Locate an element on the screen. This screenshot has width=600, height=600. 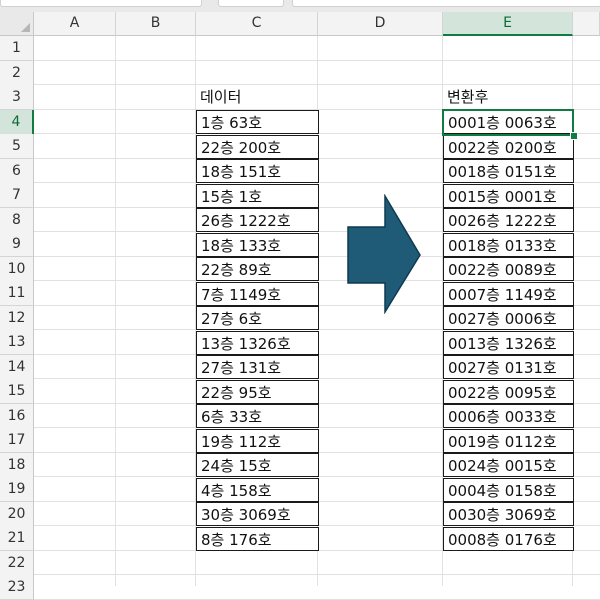
row-header-3: 3 is located at coordinates (17, 97).